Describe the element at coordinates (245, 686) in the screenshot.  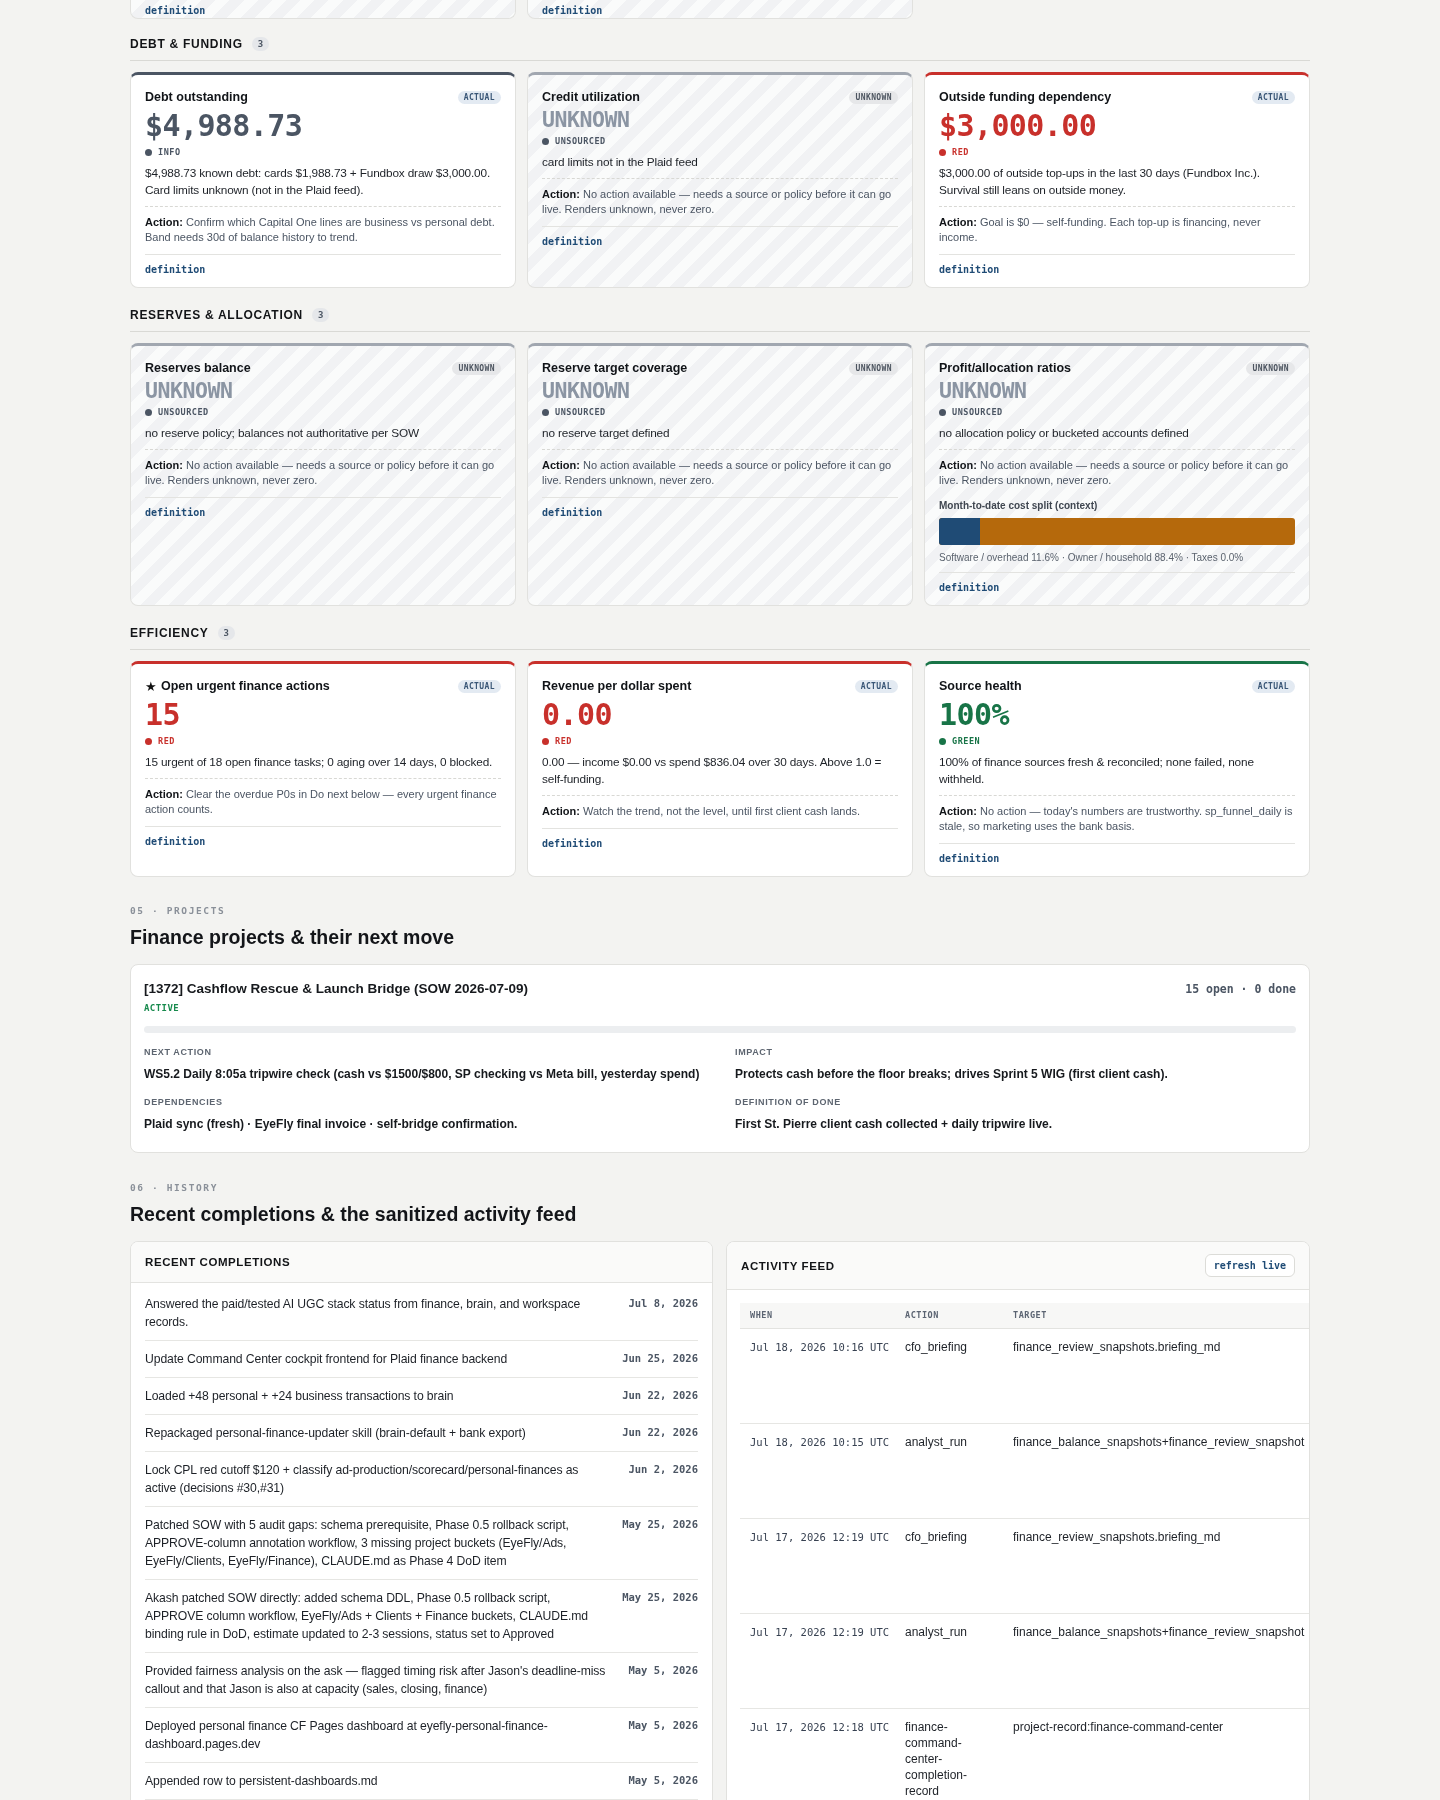
I see `card-title: Open urgent finance actions` at that location.